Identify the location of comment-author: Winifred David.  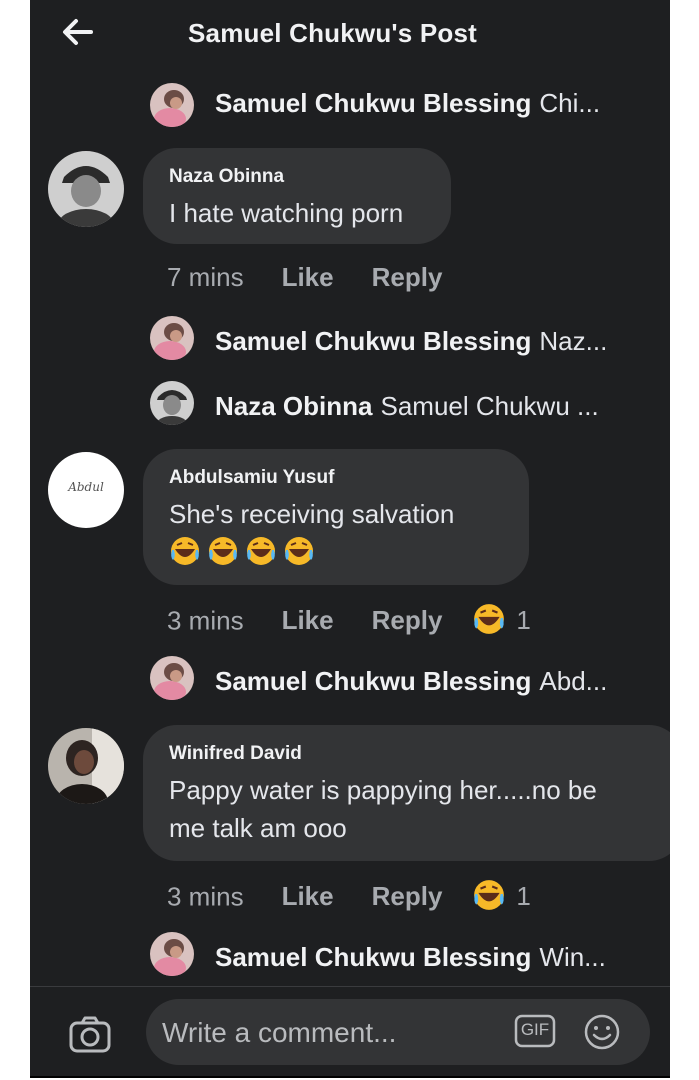
(413, 754).